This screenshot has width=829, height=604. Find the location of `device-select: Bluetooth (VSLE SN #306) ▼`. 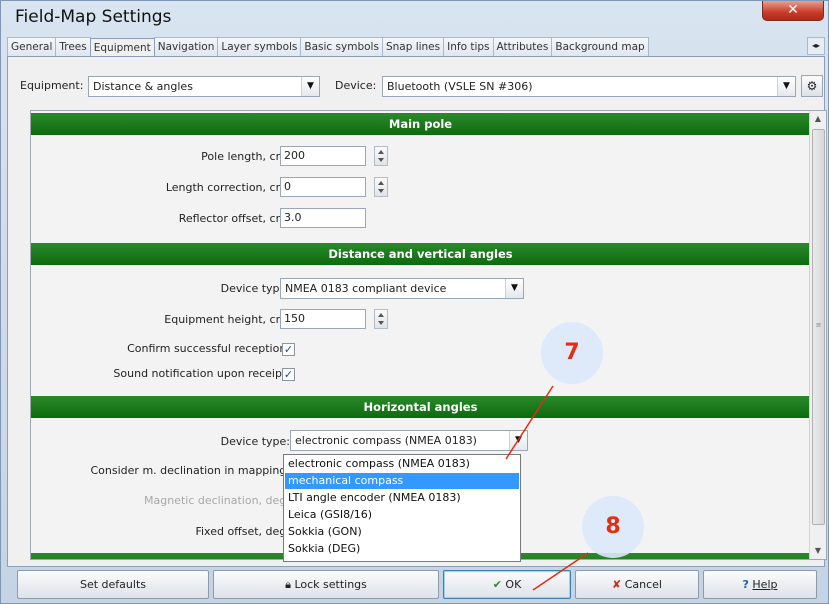

device-select: Bluetooth (VSLE SN #306) ▼ is located at coordinates (589, 86).